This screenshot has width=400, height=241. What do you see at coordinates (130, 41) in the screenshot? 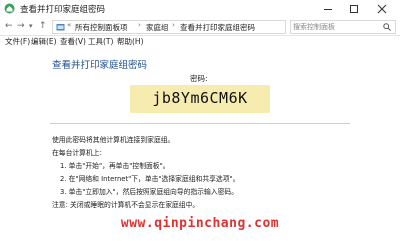
I see `menu-help: 帮助(H)` at bounding box center [130, 41].